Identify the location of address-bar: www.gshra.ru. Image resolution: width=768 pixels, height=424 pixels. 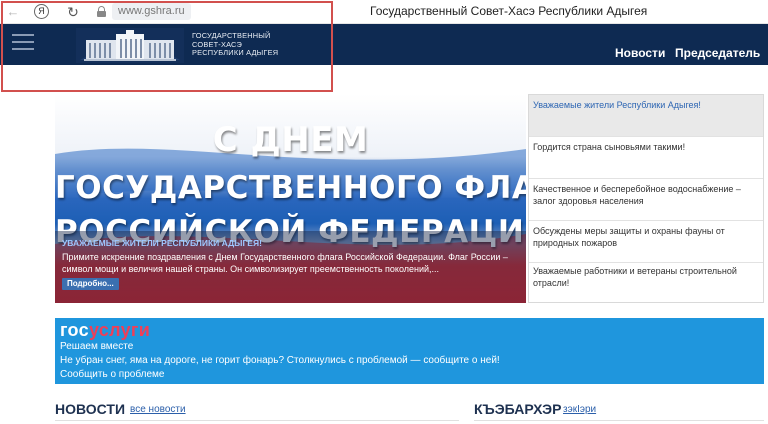
(151, 11).